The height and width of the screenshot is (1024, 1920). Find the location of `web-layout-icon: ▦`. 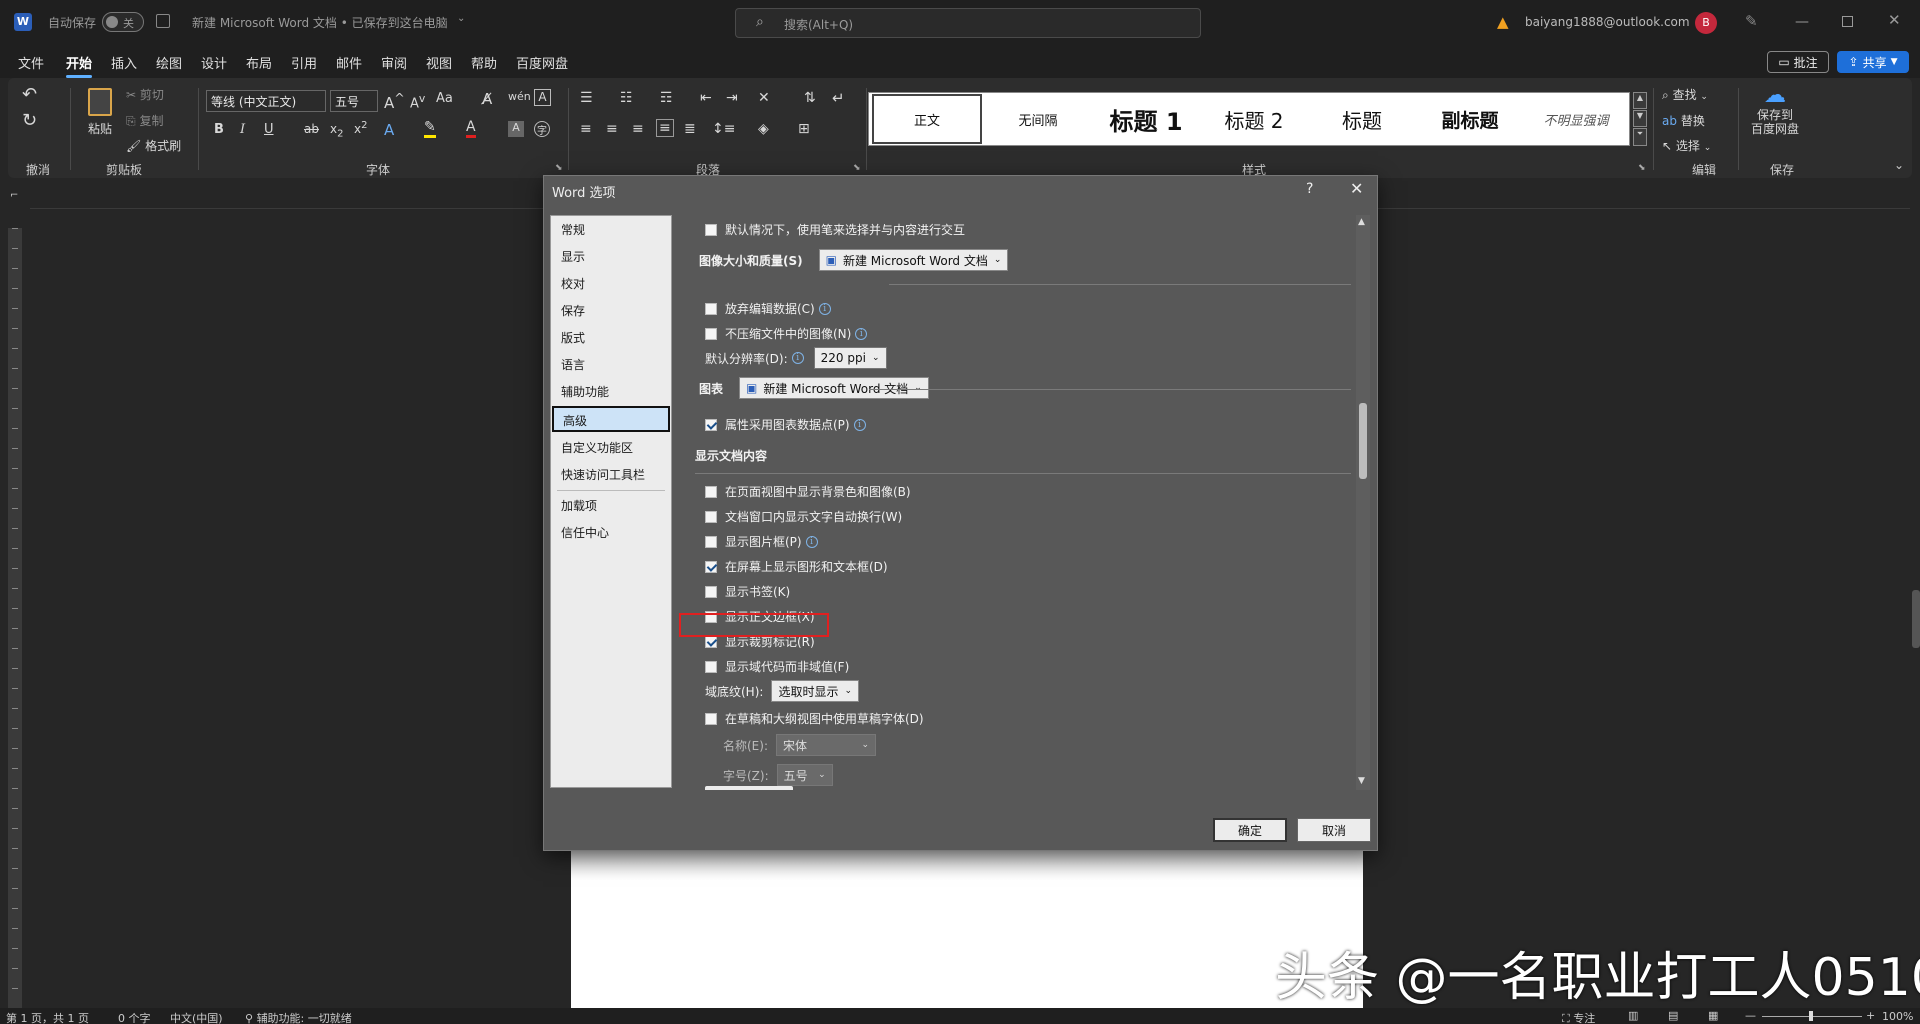

web-layout-icon: ▦ is located at coordinates (1713, 1015).